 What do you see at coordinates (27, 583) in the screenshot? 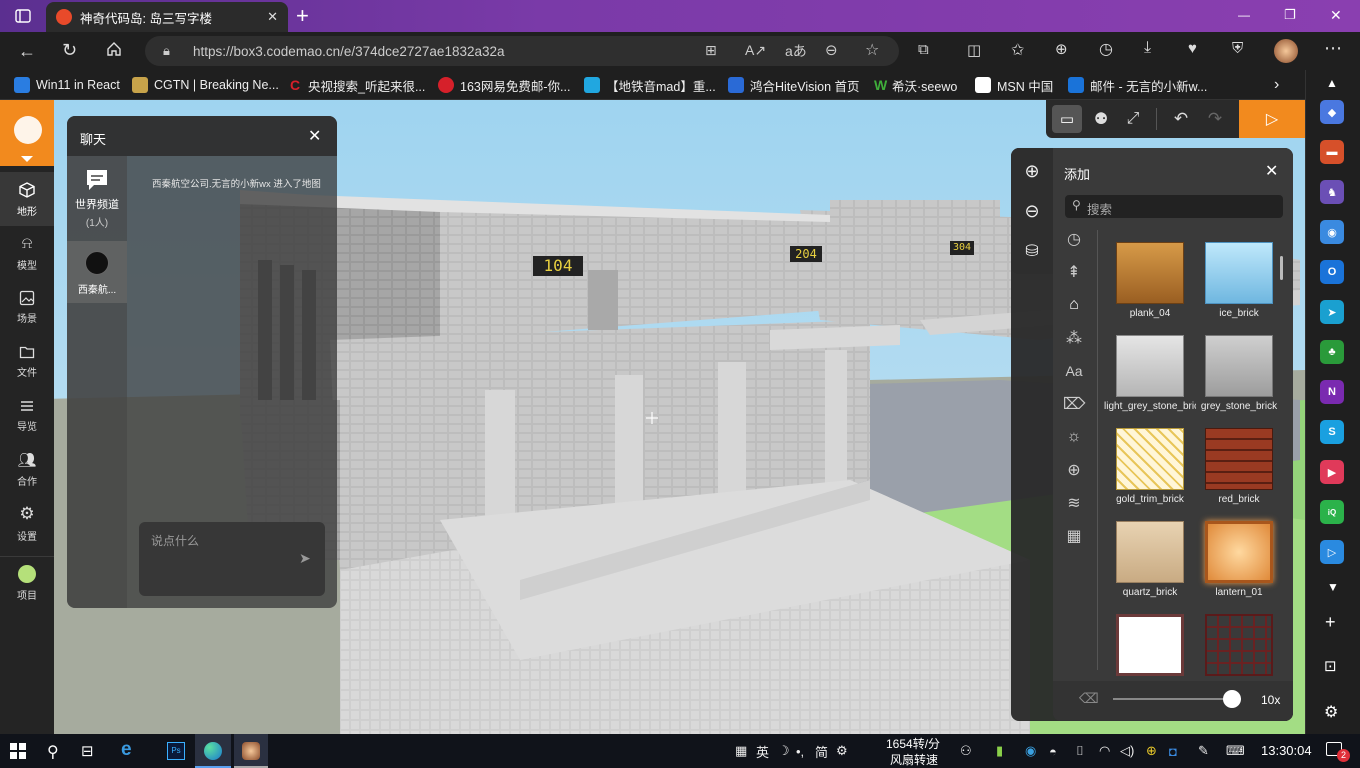
I see `tool-project: 项目` at bounding box center [27, 583].